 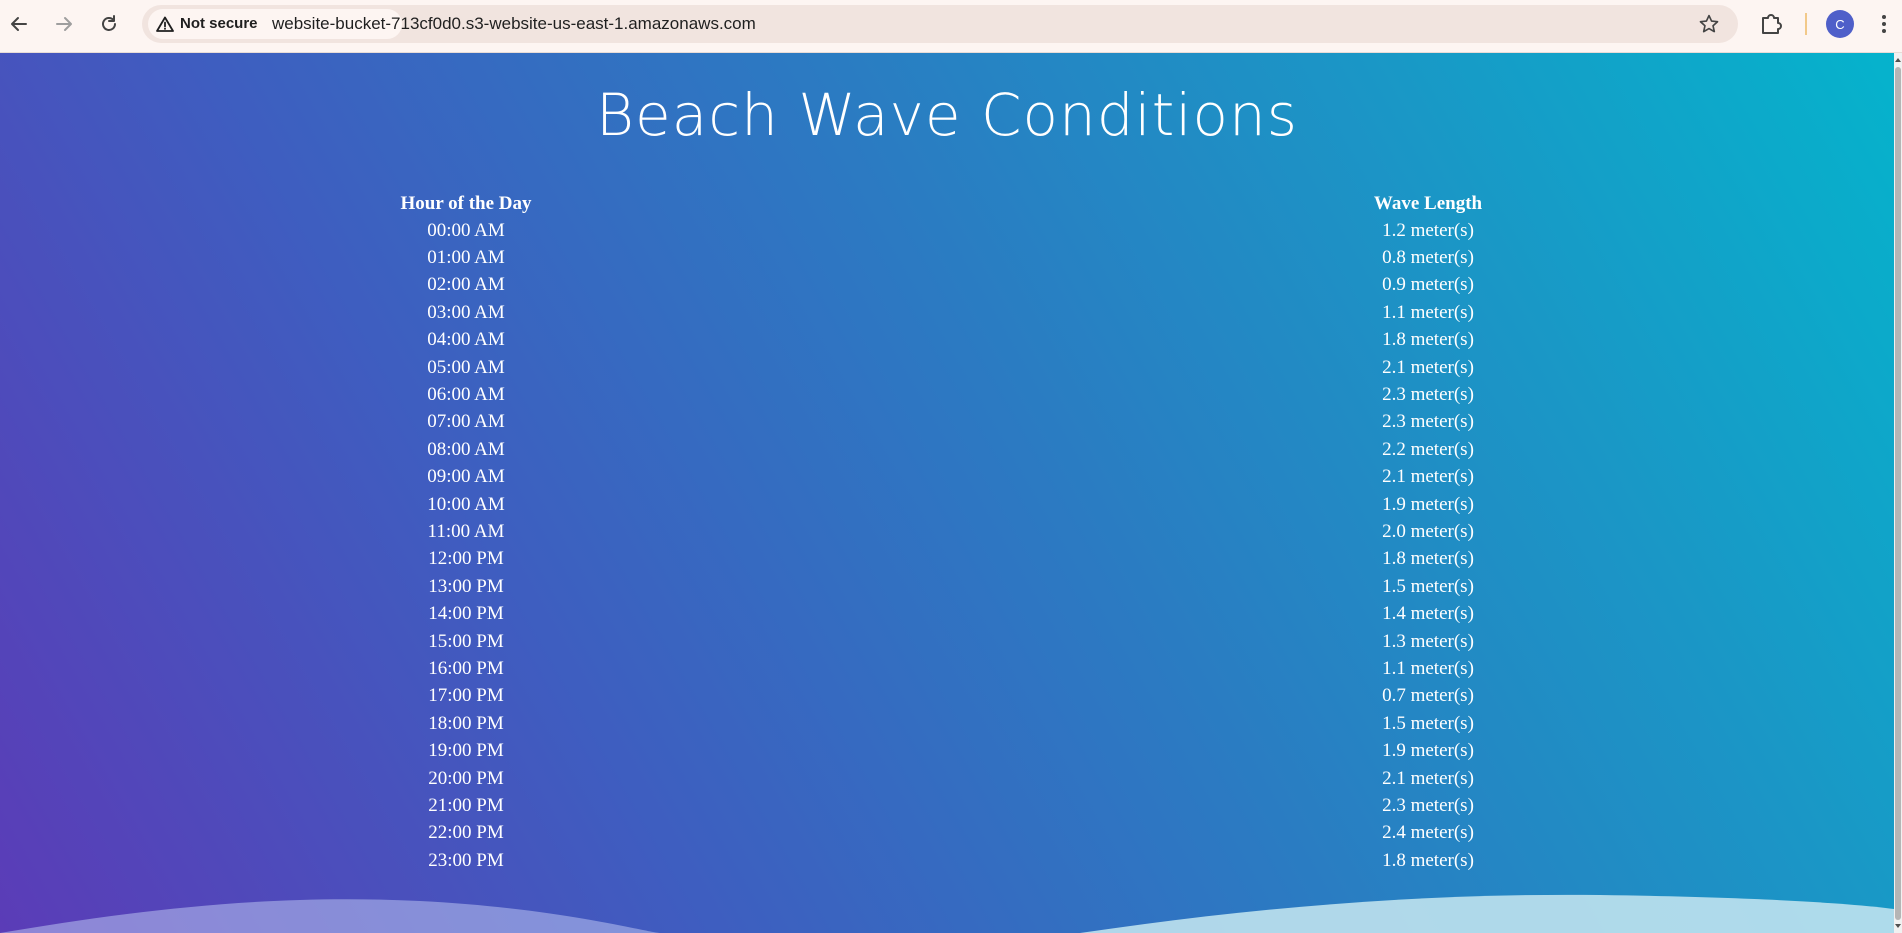 What do you see at coordinates (947, 504) in the screenshot?
I see `table-row: 10:00 AM 1.9 meter(s)` at bounding box center [947, 504].